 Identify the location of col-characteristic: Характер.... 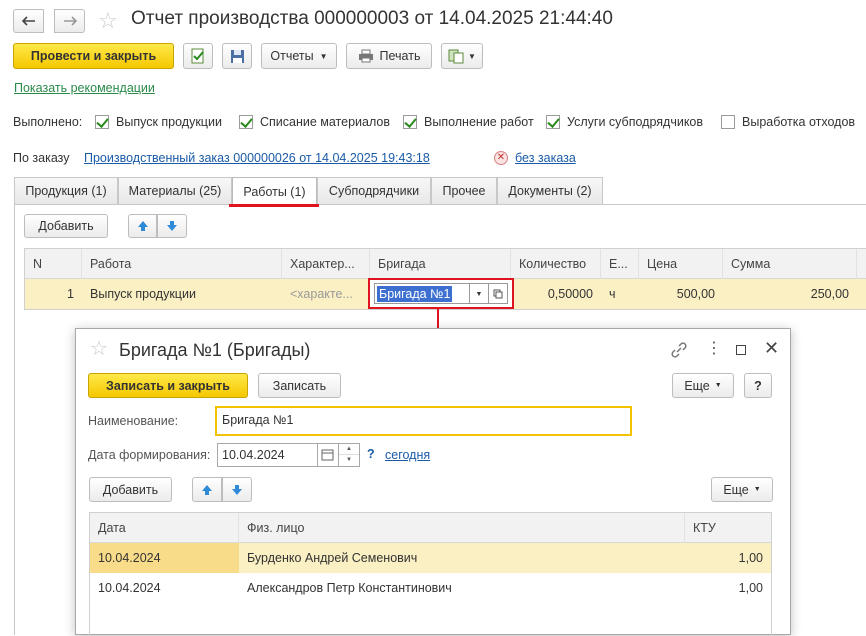
(326, 264).